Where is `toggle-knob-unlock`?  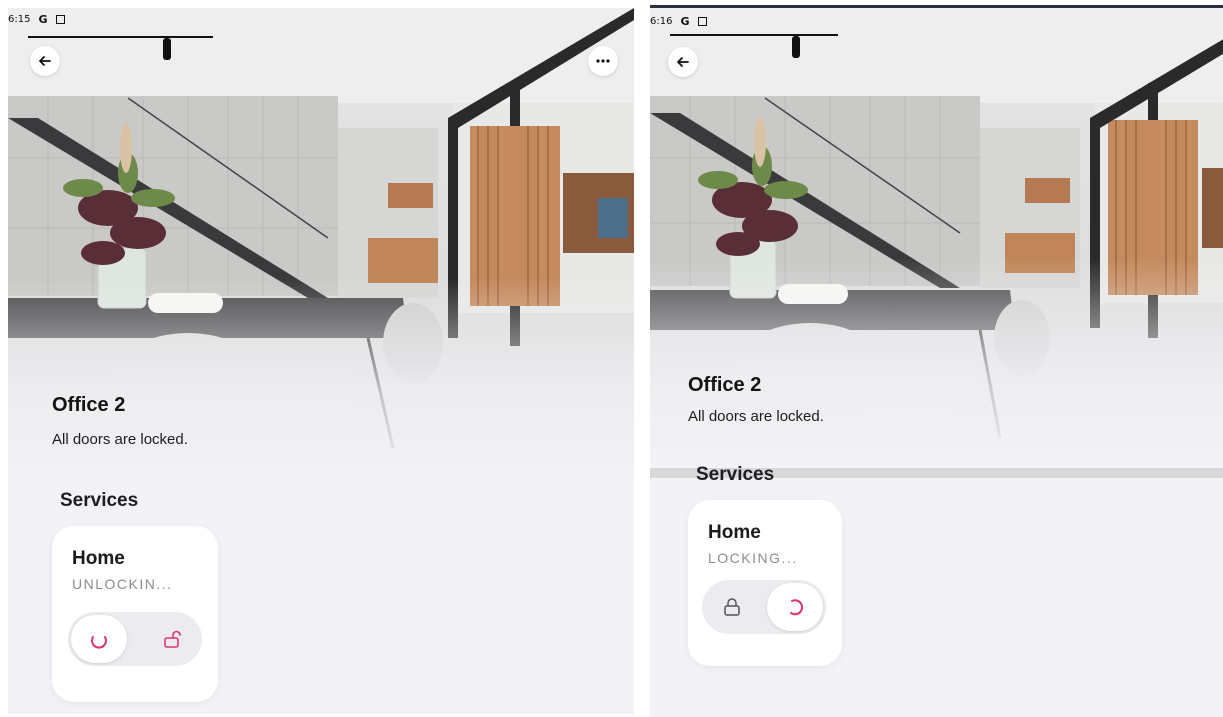 toggle-knob-unlock is located at coordinates (99, 639).